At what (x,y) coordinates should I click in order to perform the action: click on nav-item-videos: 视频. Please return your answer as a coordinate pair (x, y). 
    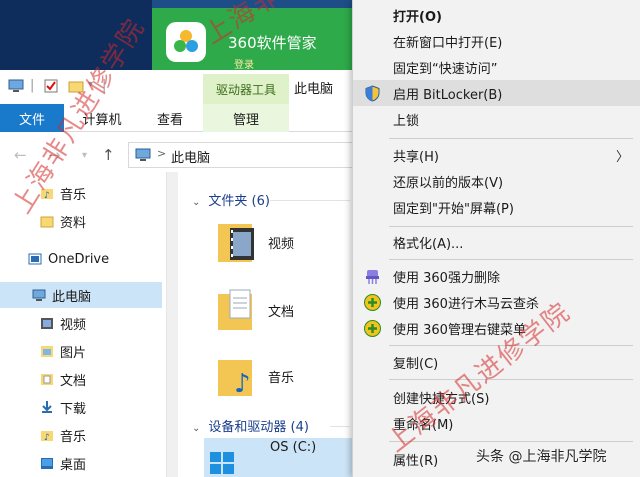
    Looking at the image, I should click on (81, 323).